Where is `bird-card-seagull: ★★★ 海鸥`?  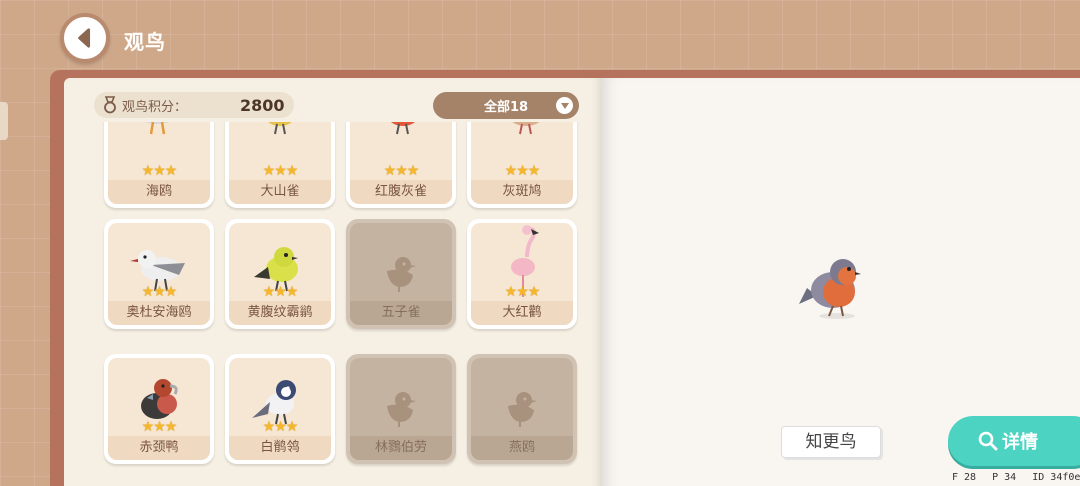
bird-card-seagull: ★★★ 海鸥 is located at coordinates (159, 165).